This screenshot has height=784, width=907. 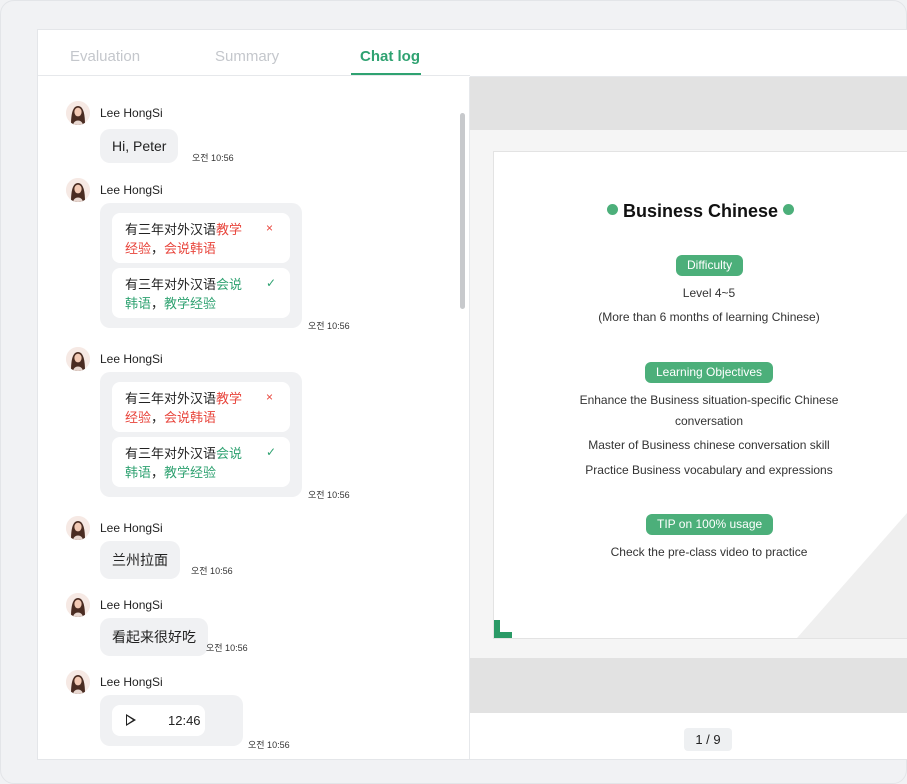 I want to click on difficulty-pill: Difficulty, so click(x=710, y=265).